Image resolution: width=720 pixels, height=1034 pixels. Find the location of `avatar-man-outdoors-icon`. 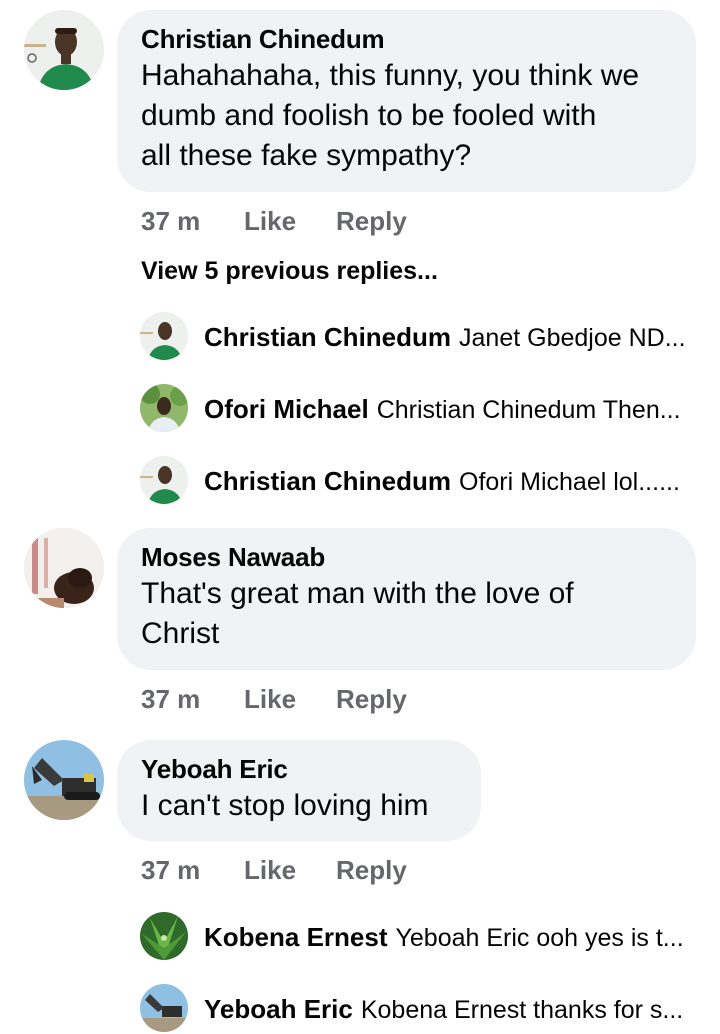

avatar-man-outdoors-icon is located at coordinates (164, 408).